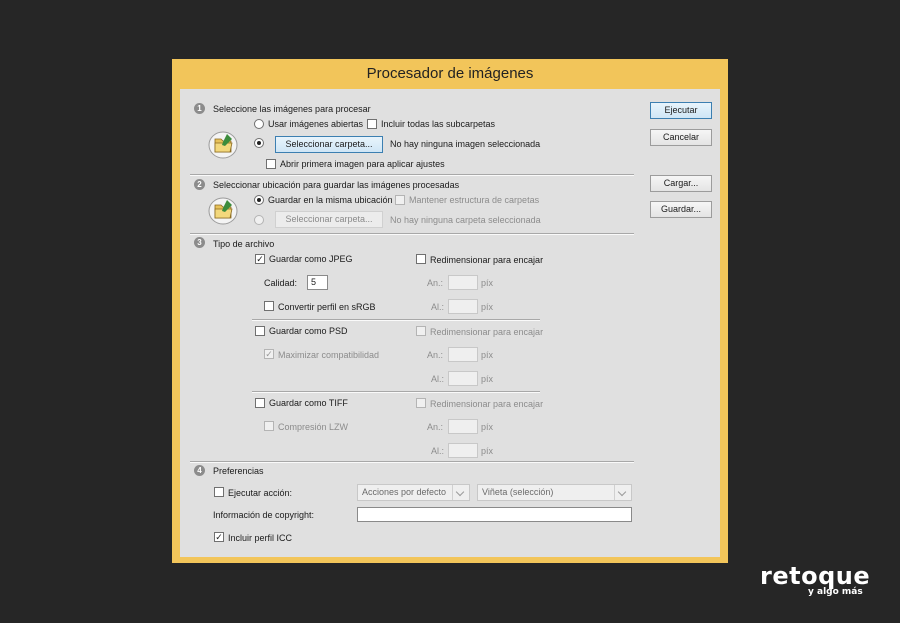 This screenshot has width=900, height=623. I want to click on lzw-compression-label: Compresión LZW, so click(313, 427).